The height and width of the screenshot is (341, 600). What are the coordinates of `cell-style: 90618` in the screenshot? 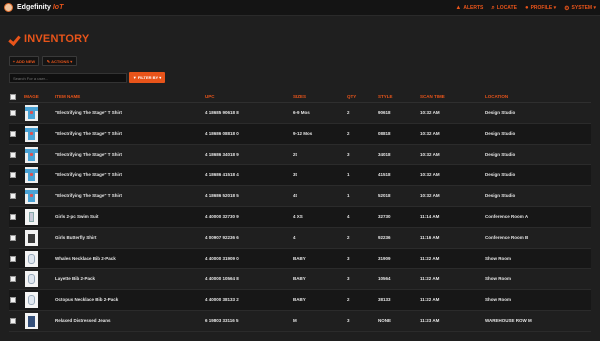 It's located at (384, 112).